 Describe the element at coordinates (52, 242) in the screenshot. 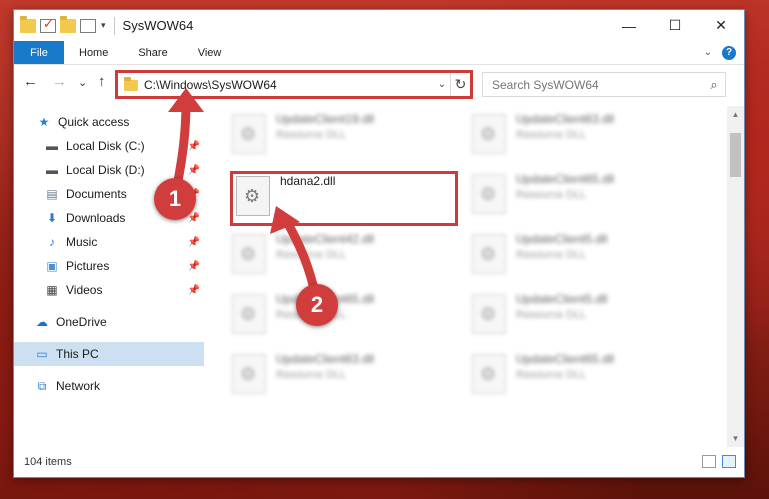

I see `music-icon: ♪` at that location.